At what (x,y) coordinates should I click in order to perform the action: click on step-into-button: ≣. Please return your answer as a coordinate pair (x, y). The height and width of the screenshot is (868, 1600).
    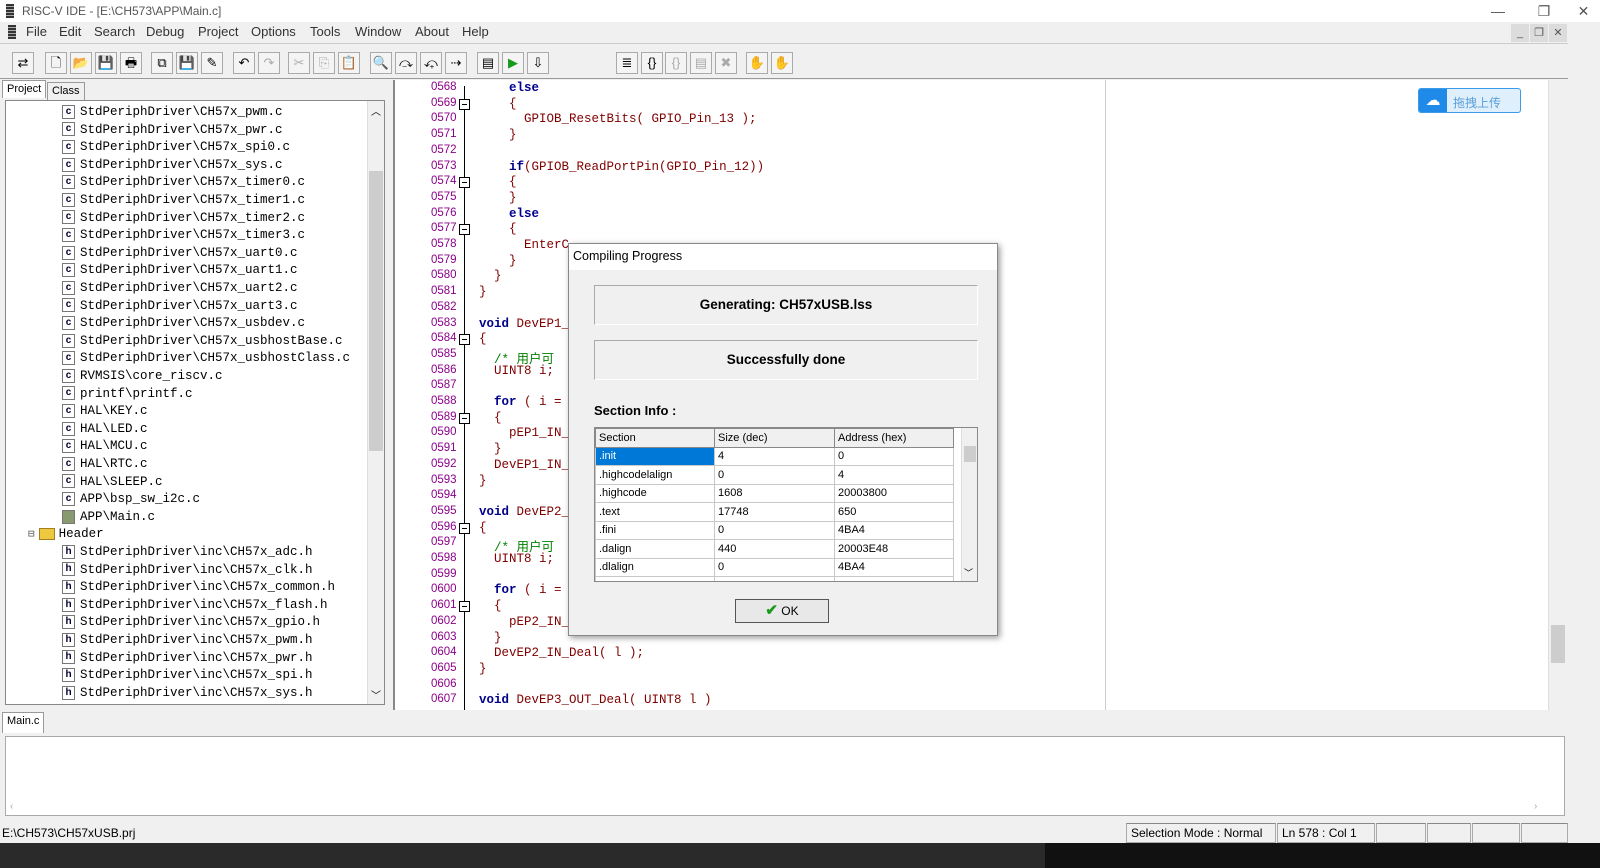
    Looking at the image, I should click on (627, 63).